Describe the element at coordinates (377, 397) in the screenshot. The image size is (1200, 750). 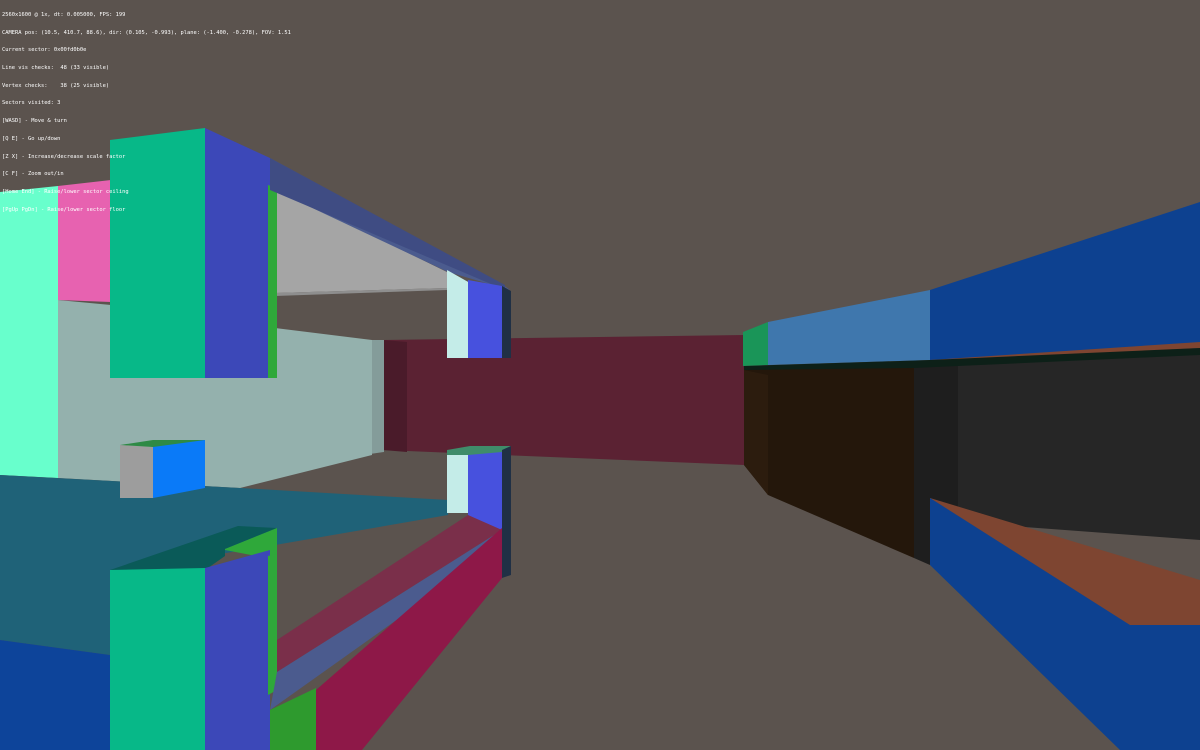
I see `back-wall-sliver` at that location.